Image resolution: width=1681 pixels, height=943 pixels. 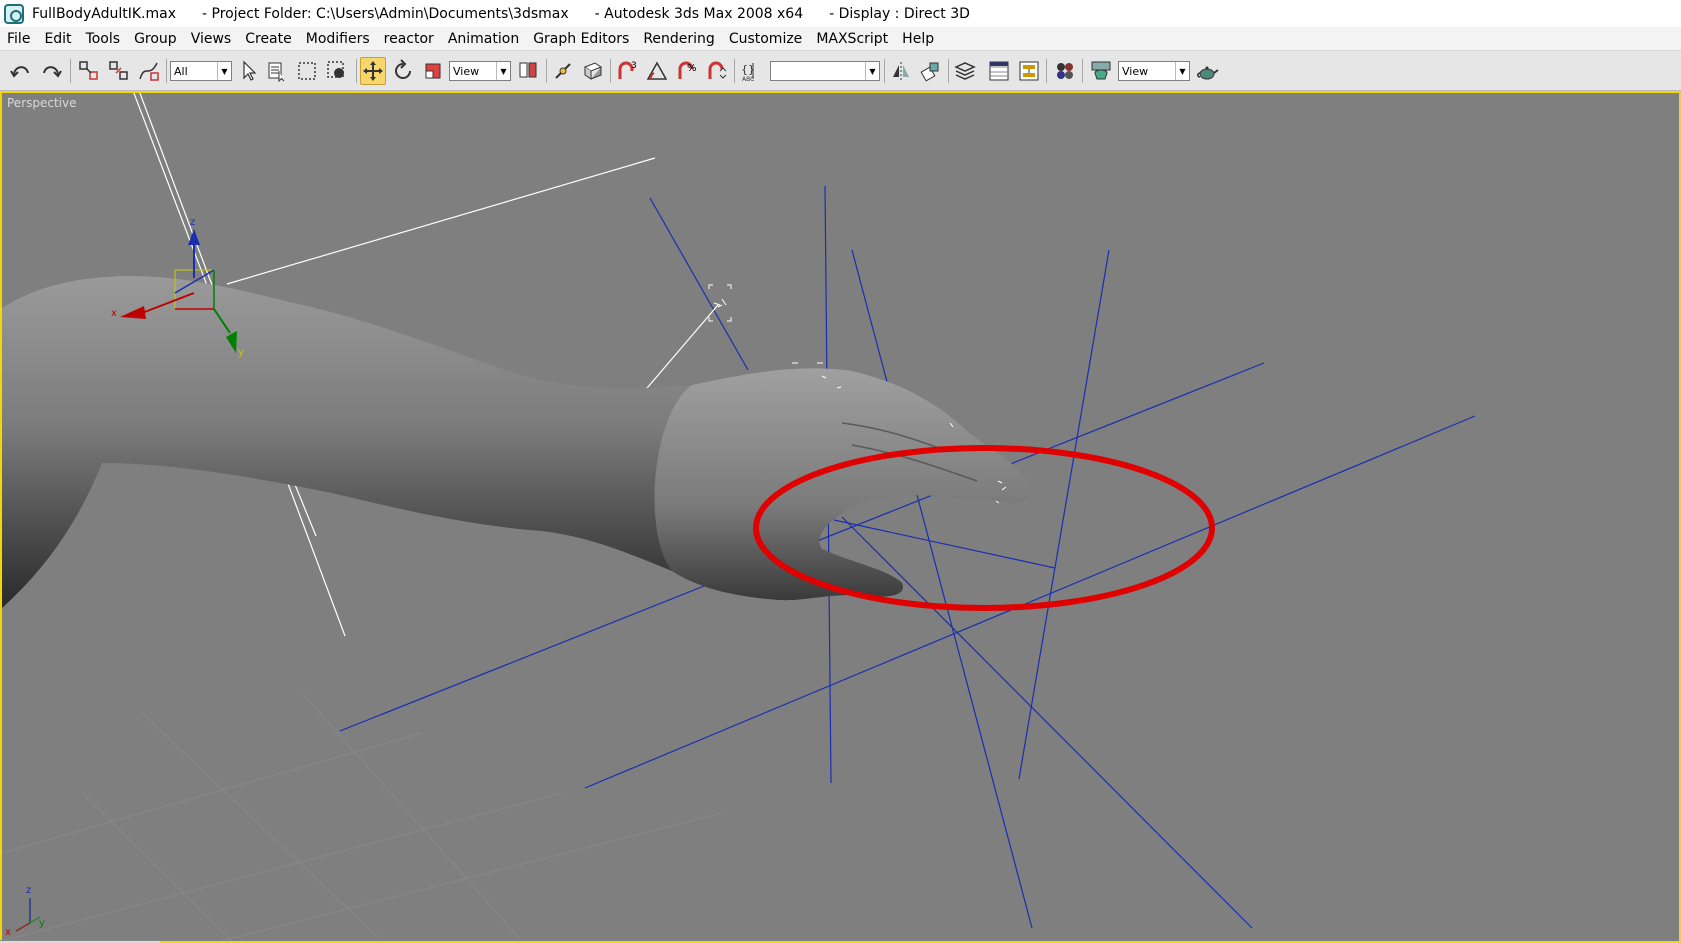 What do you see at coordinates (409, 39) in the screenshot?
I see `menu-reactor: reactor` at bounding box center [409, 39].